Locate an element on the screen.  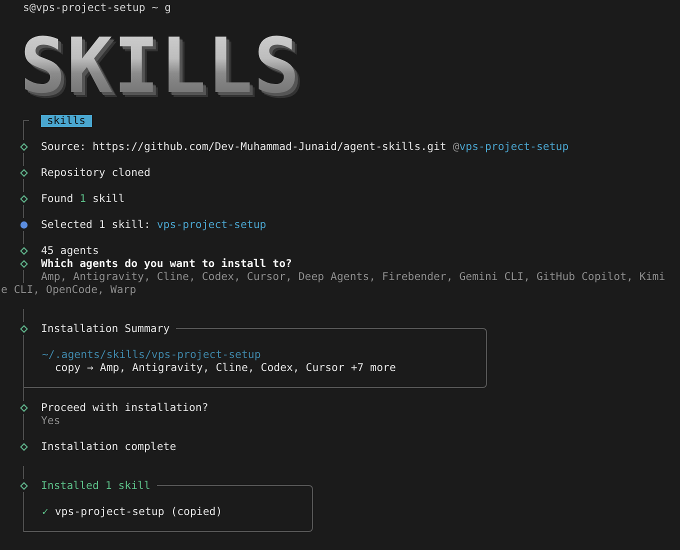
box-line: ✓ vps-project-setup (copied) is located at coordinates (132, 511).